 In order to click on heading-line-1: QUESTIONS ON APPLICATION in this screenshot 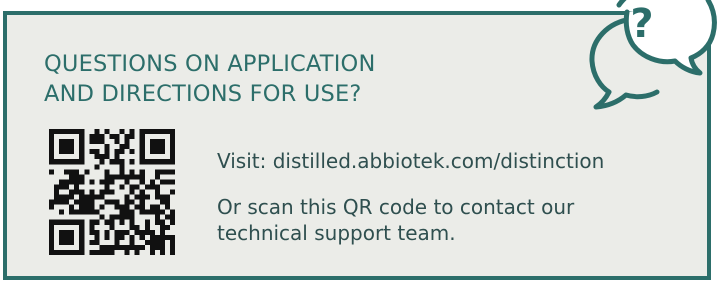, I will do `click(210, 64)`.